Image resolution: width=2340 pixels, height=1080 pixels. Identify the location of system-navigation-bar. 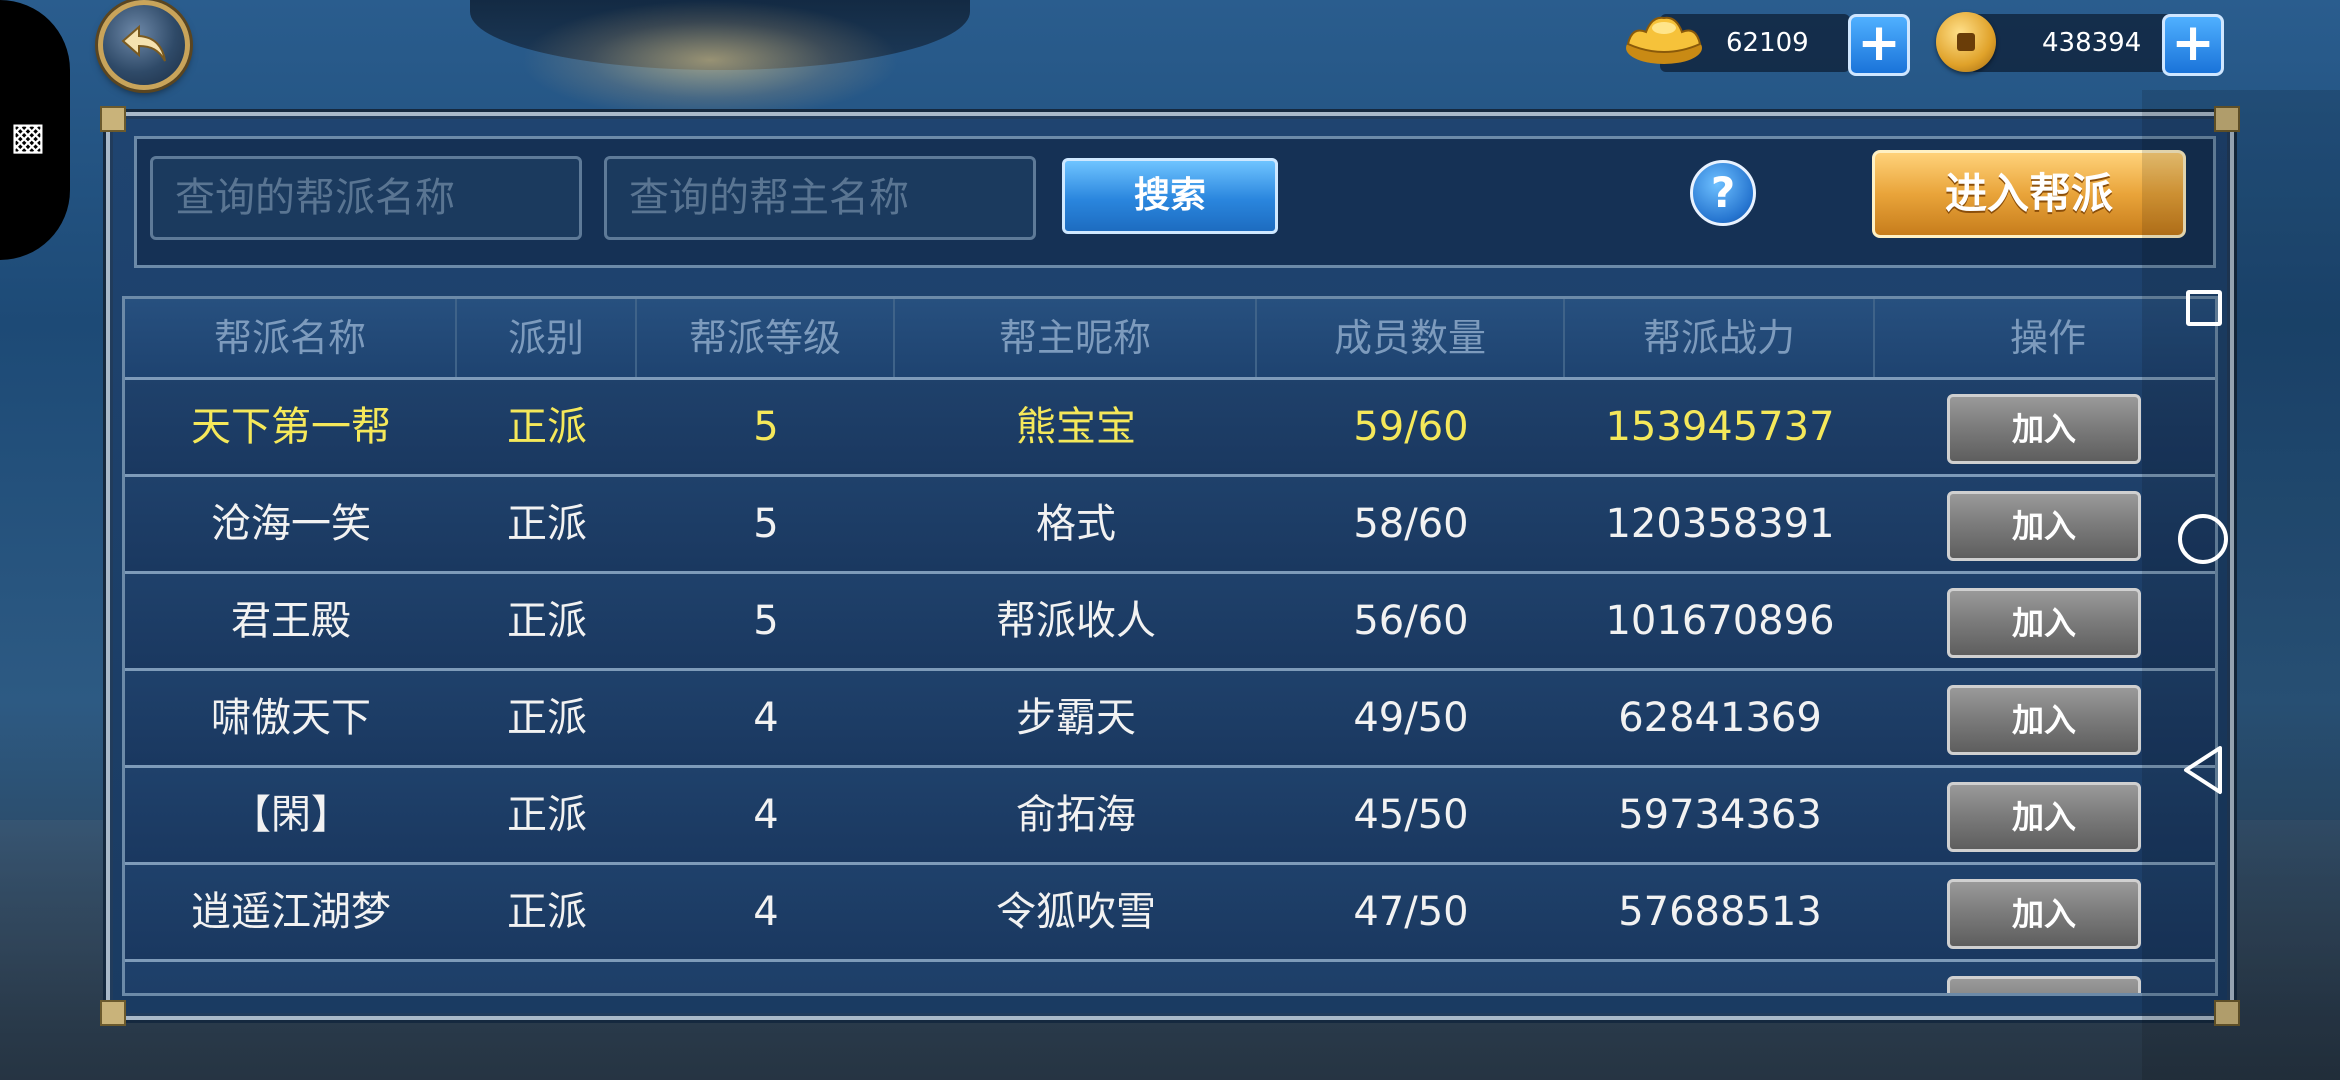
(2241, 585).